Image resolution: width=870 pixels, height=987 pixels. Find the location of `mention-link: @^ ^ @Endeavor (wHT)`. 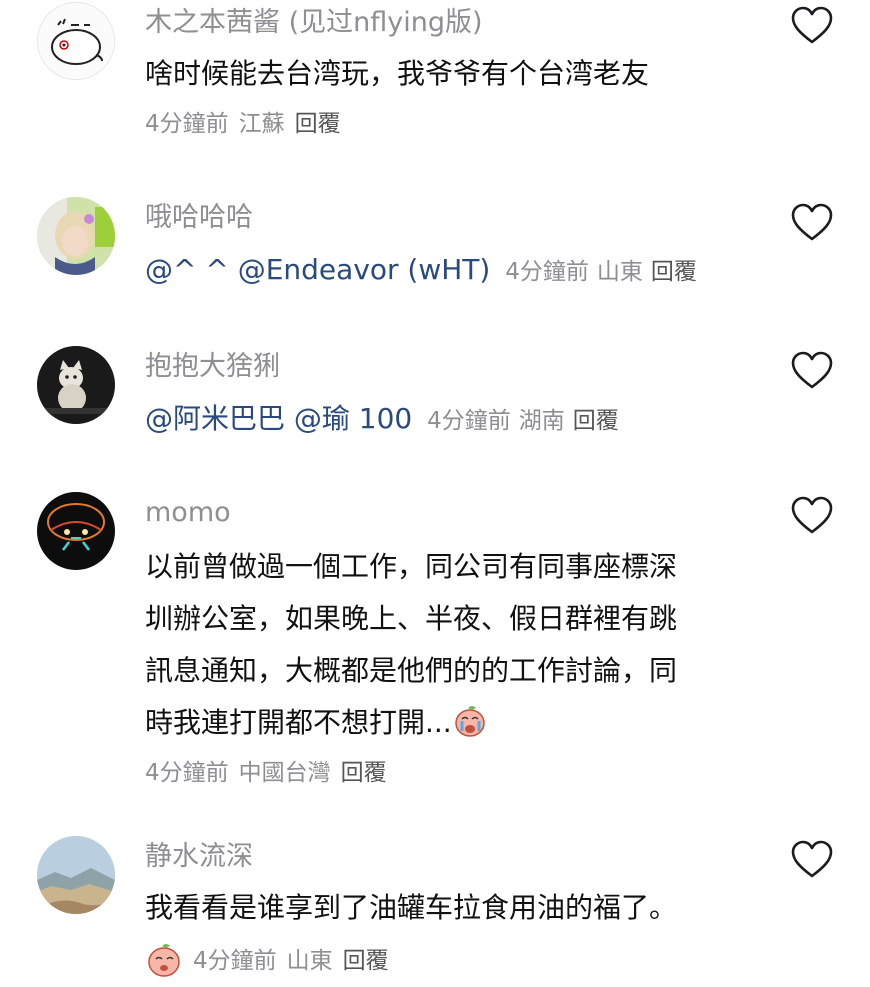

mention-link: @^ ^ @Endeavor (wHT) is located at coordinates (317, 269).